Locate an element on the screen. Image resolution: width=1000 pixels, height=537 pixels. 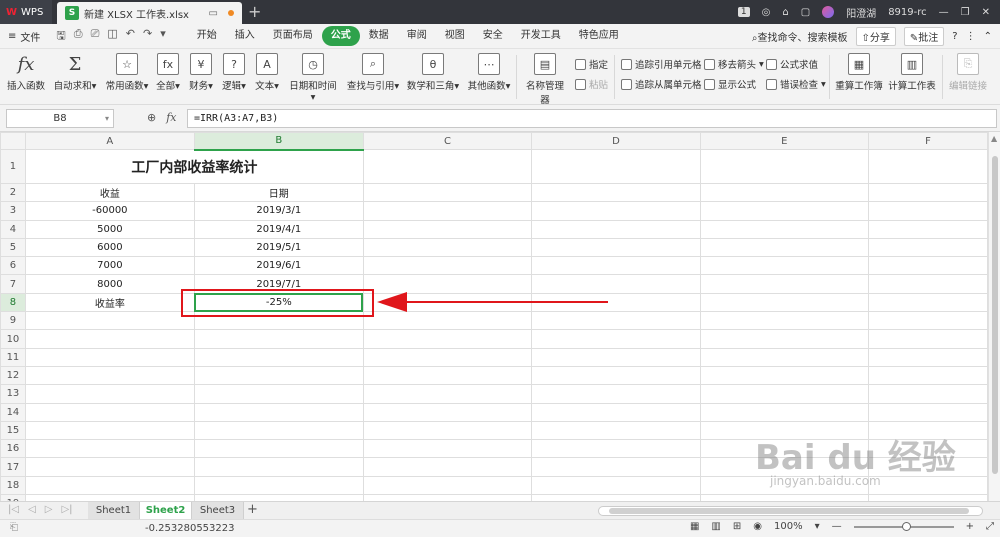
tab-security: 安全 is located at coordinates (493, 36).